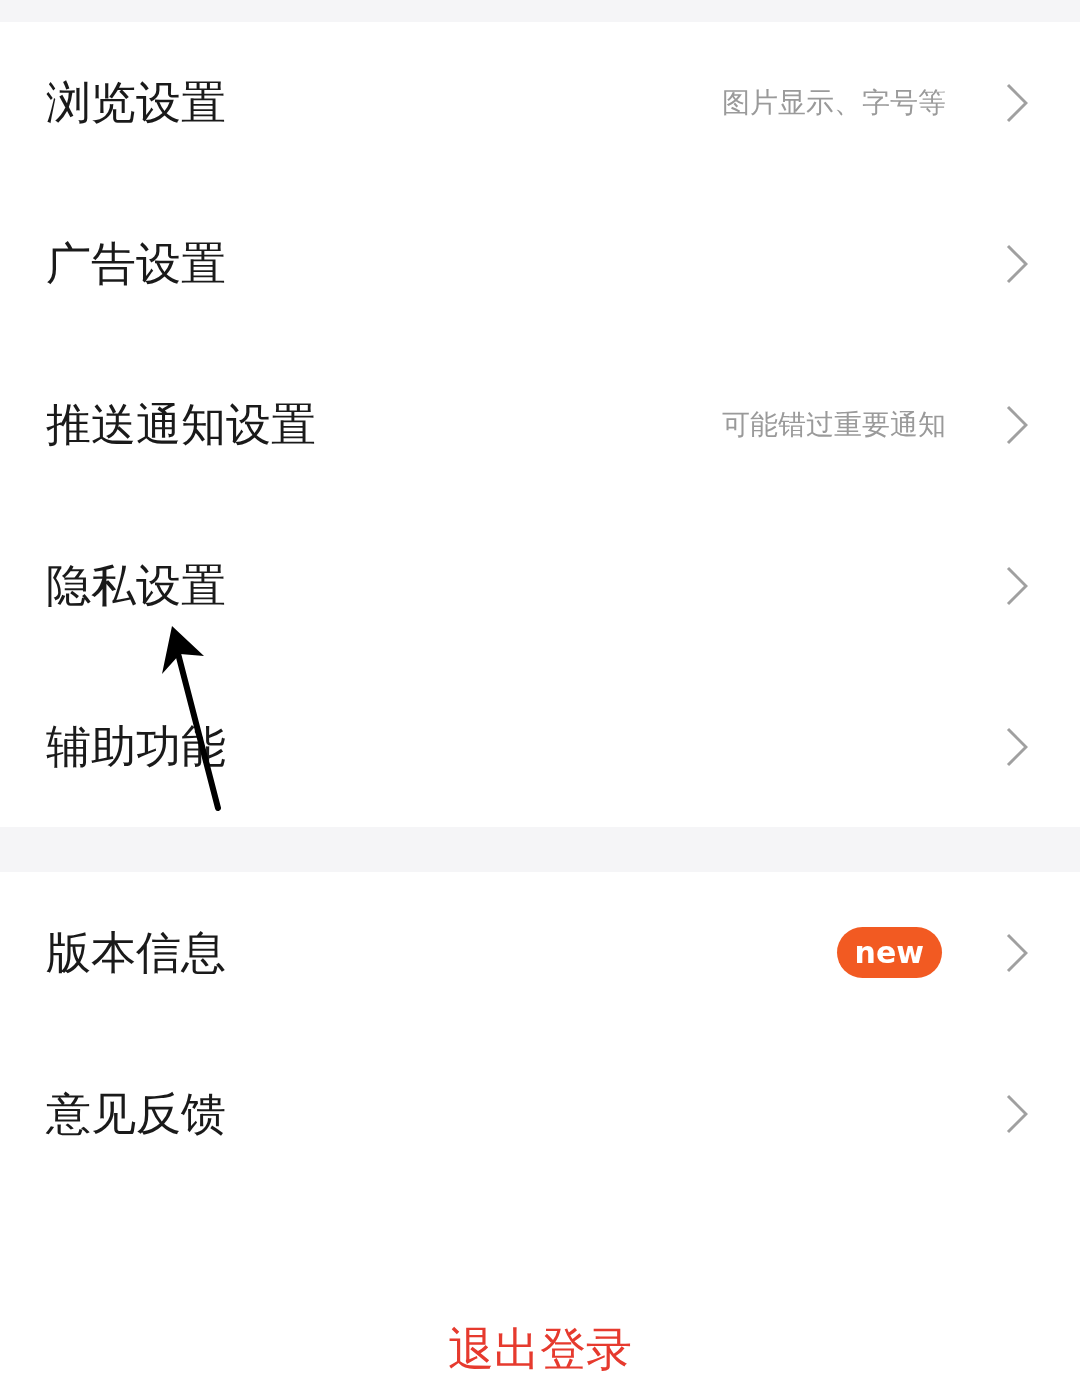 The image size is (1080, 1400). Describe the element at coordinates (889, 952) in the screenshot. I see `new-badge: new` at that location.